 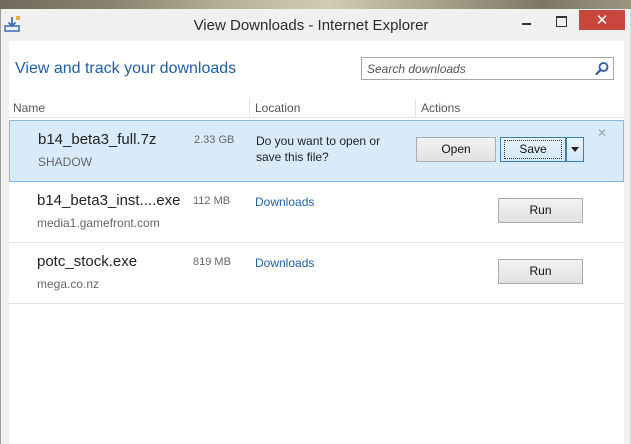 I want to click on file-name: b14_beta3_inst....exe, so click(x=109, y=200).